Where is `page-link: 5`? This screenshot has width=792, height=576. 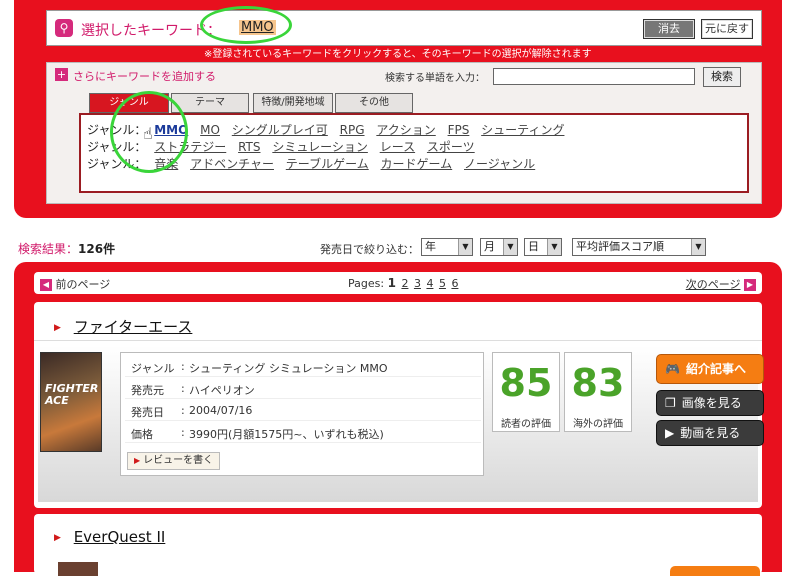 page-link: 5 is located at coordinates (442, 283).